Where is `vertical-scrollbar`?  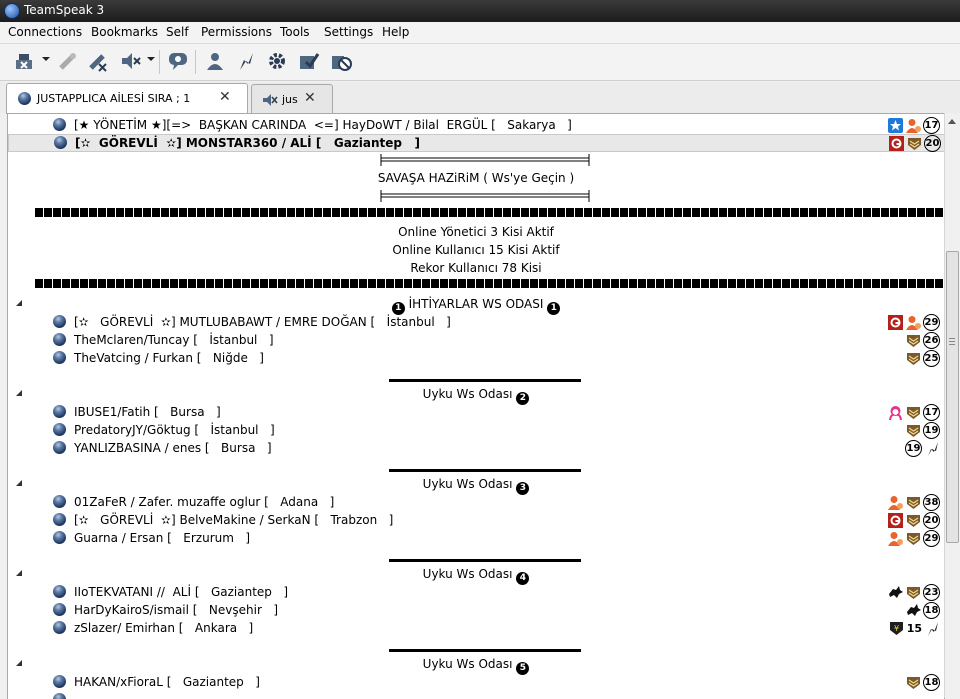
vertical-scrollbar is located at coordinates (951, 405).